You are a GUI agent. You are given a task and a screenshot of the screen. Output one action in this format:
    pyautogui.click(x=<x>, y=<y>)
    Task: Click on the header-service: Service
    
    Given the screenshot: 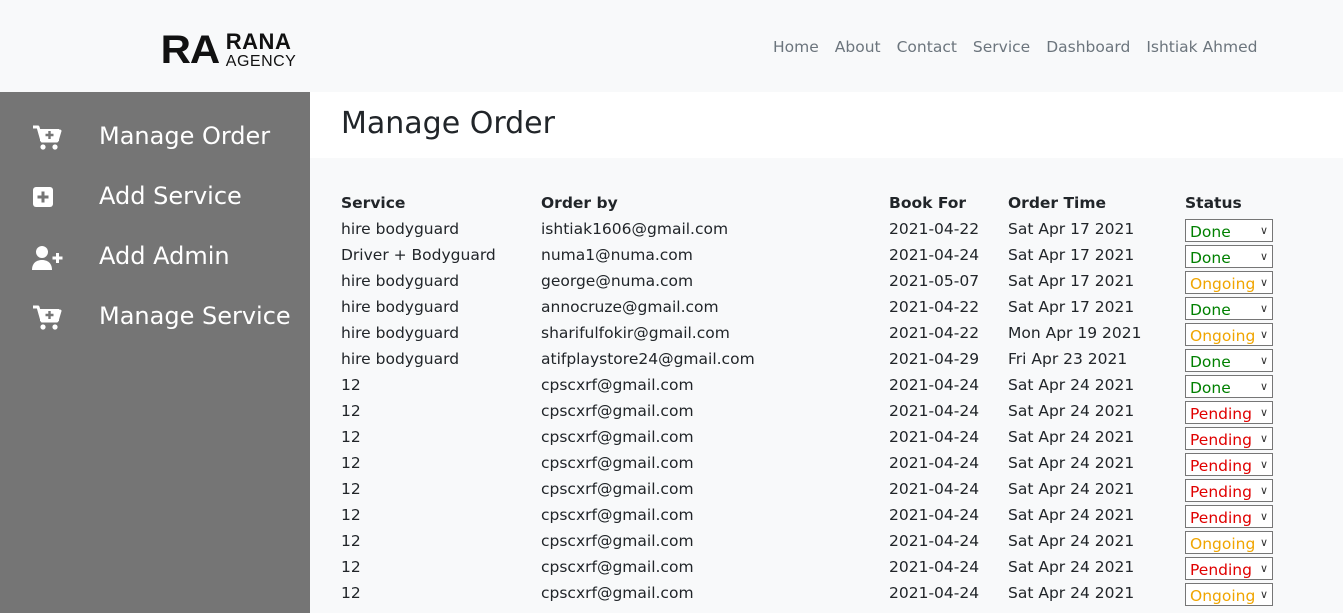 What is the action you would take?
    pyautogui.click(x=373, y=203)
    